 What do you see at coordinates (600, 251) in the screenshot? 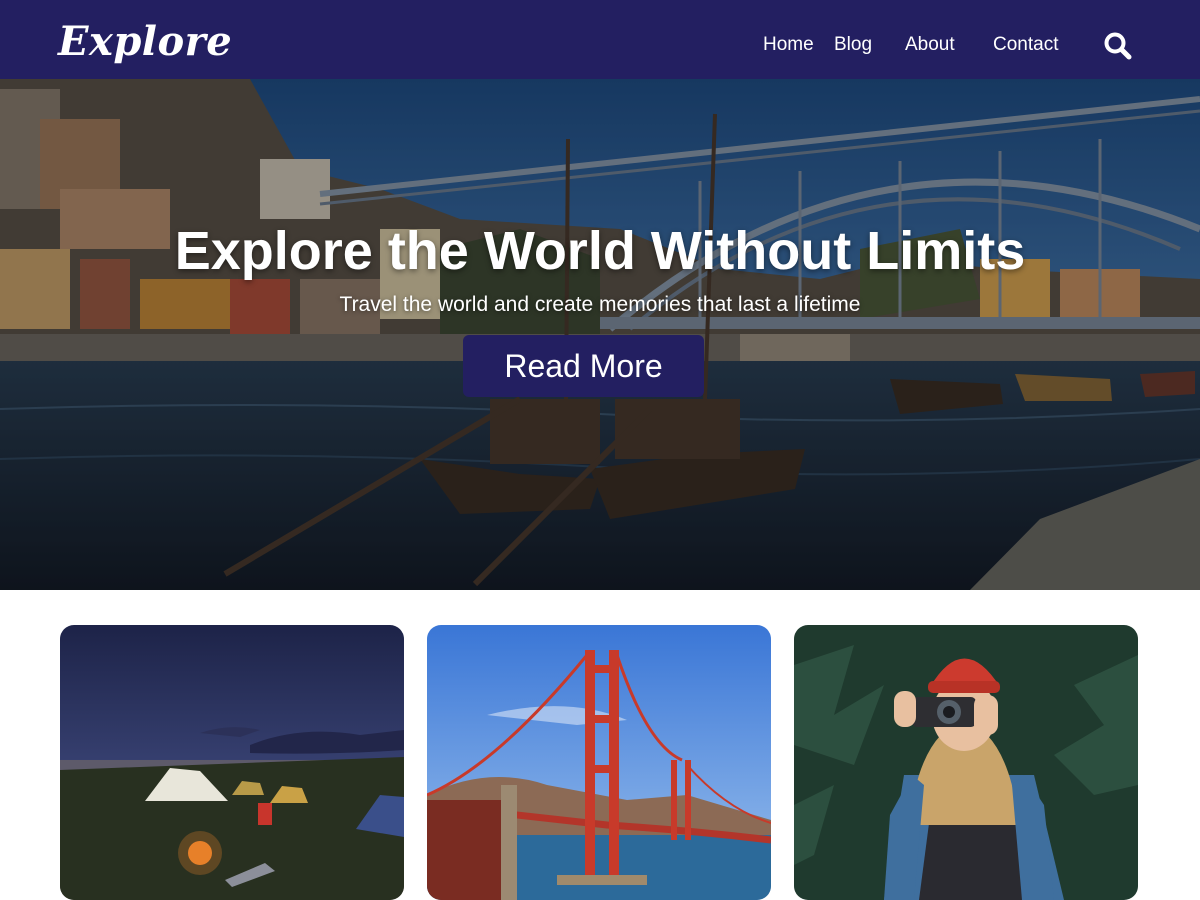
I see `hero-title: Explore the World Without Limits` at bounding box center [600, 251].